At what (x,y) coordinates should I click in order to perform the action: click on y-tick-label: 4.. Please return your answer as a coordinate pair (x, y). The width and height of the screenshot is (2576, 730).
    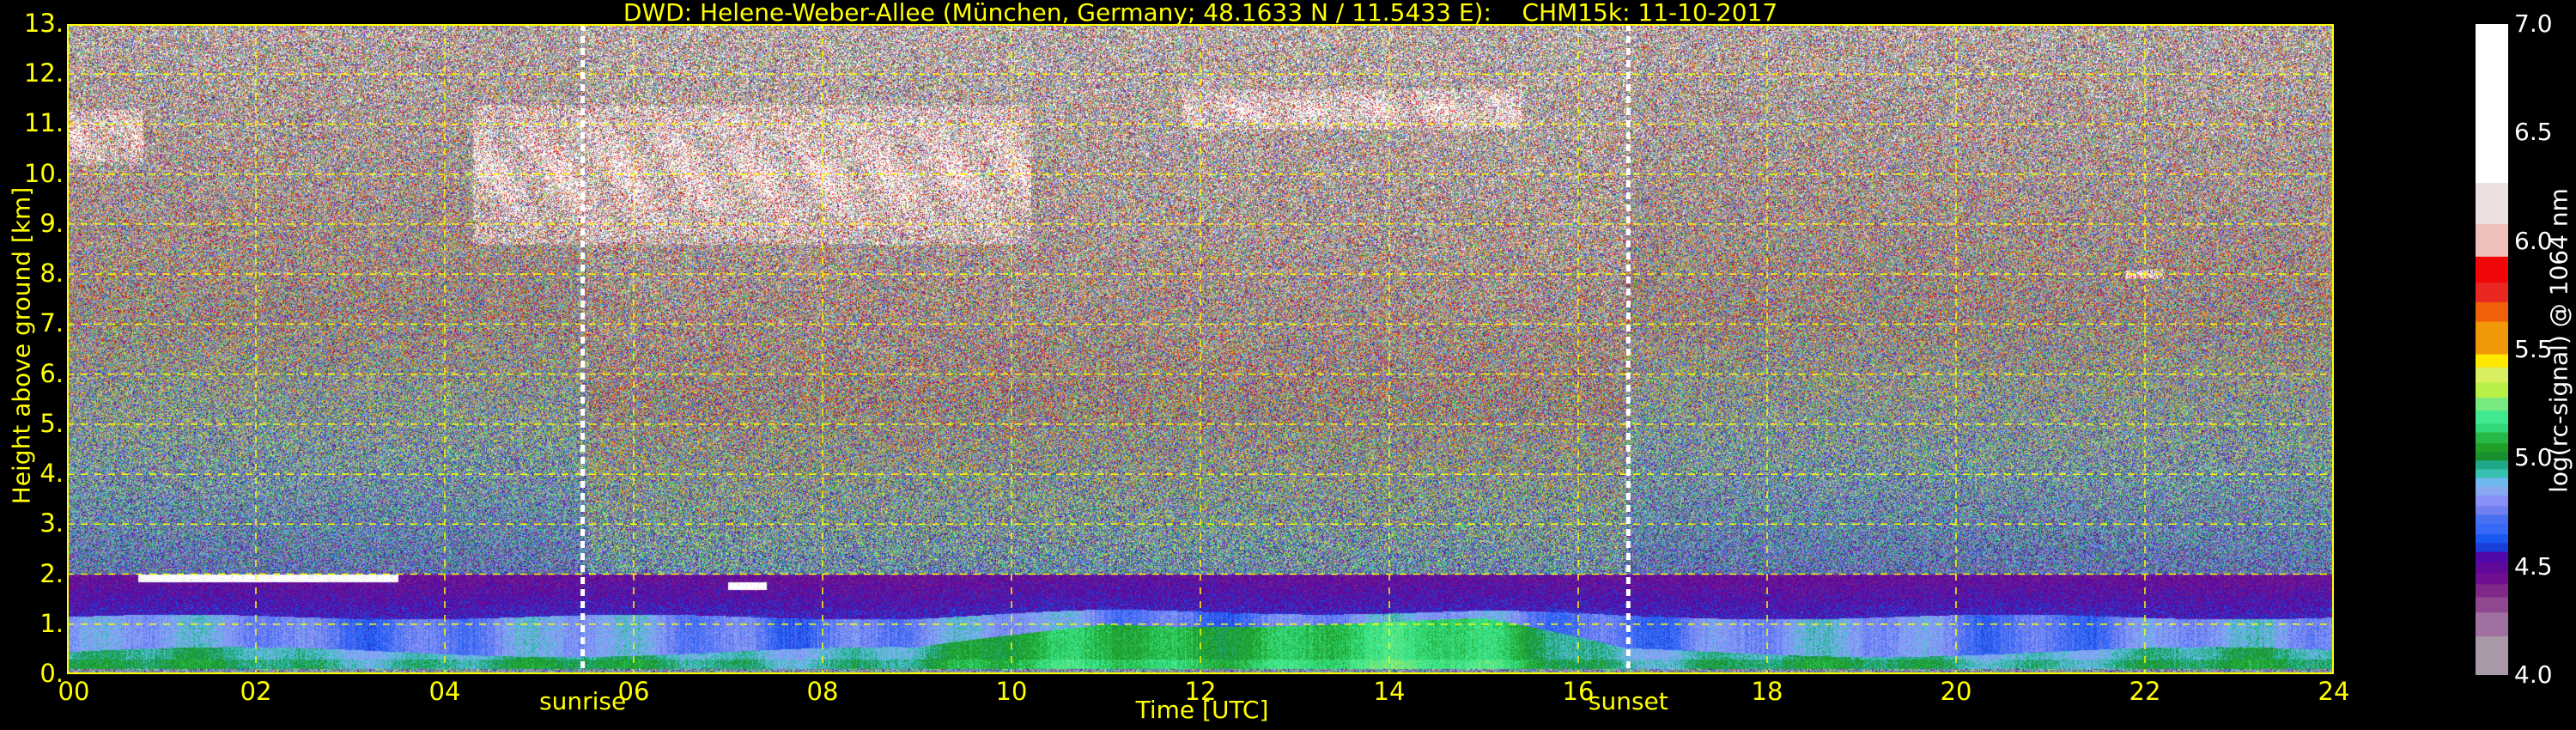
    Looking at the image, I should click on (52, 474).